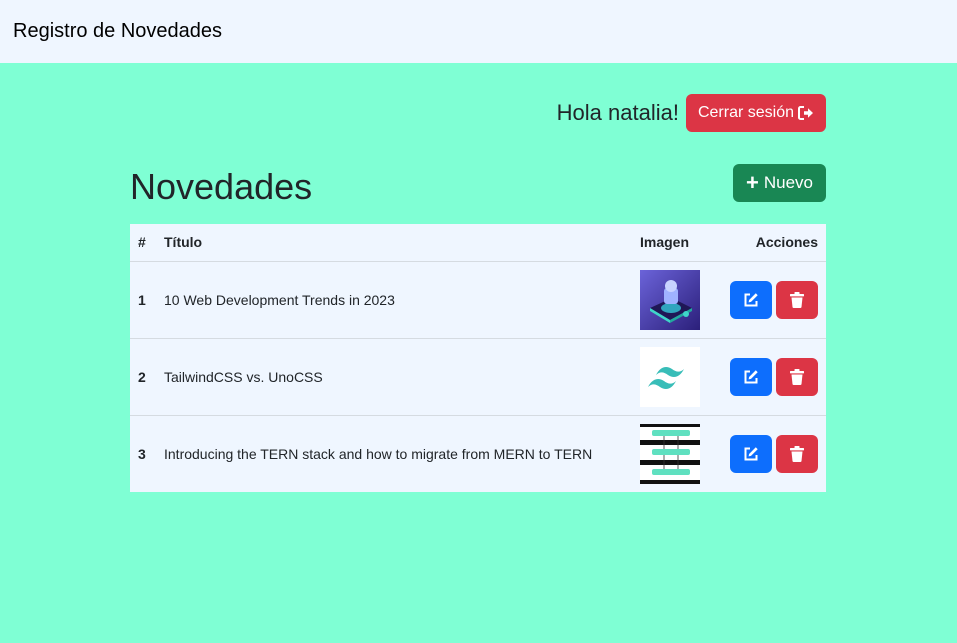 Image resolution: width=957 pixels, height=643 pixels. What do you see at coordinates (752, 182) in the screenshot?
I see `plus-icon: +` at bounding box center [752, 182].